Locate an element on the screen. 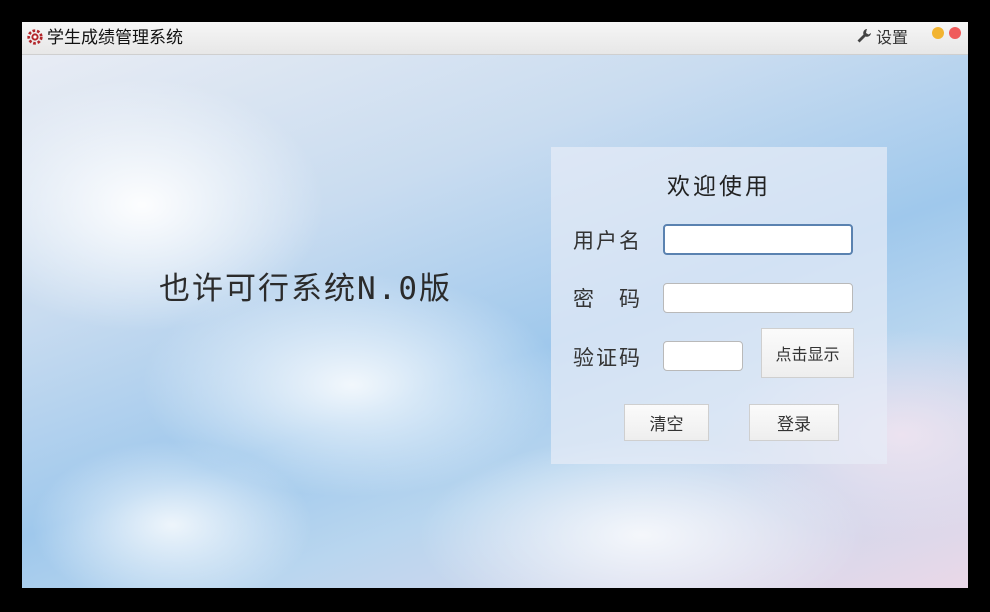  password-label: 密 码 is located at coordinates (607, 299).